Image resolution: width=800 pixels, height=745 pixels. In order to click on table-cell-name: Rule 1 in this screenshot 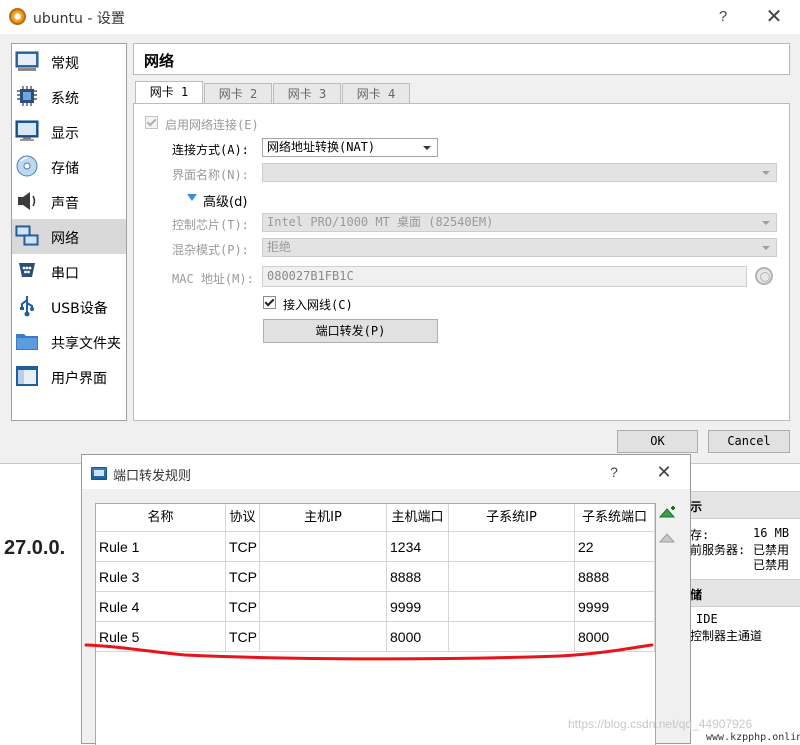, I will do `click(161, 547)`.